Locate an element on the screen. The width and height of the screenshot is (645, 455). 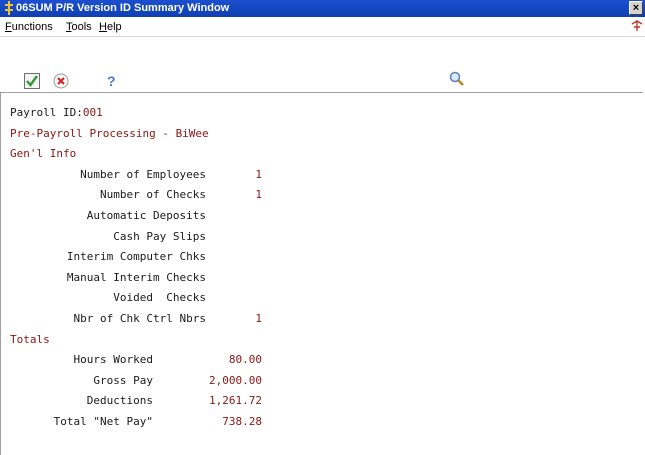
totals-heading: Totals is located at coordinates (30, 339).